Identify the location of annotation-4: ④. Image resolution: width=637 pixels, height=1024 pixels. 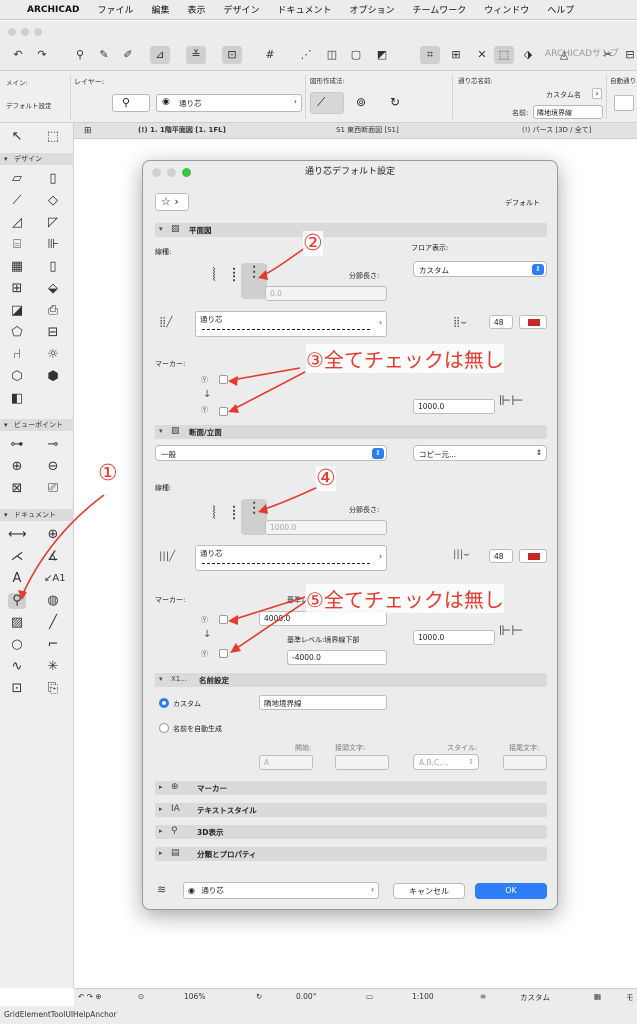
(326, 478).